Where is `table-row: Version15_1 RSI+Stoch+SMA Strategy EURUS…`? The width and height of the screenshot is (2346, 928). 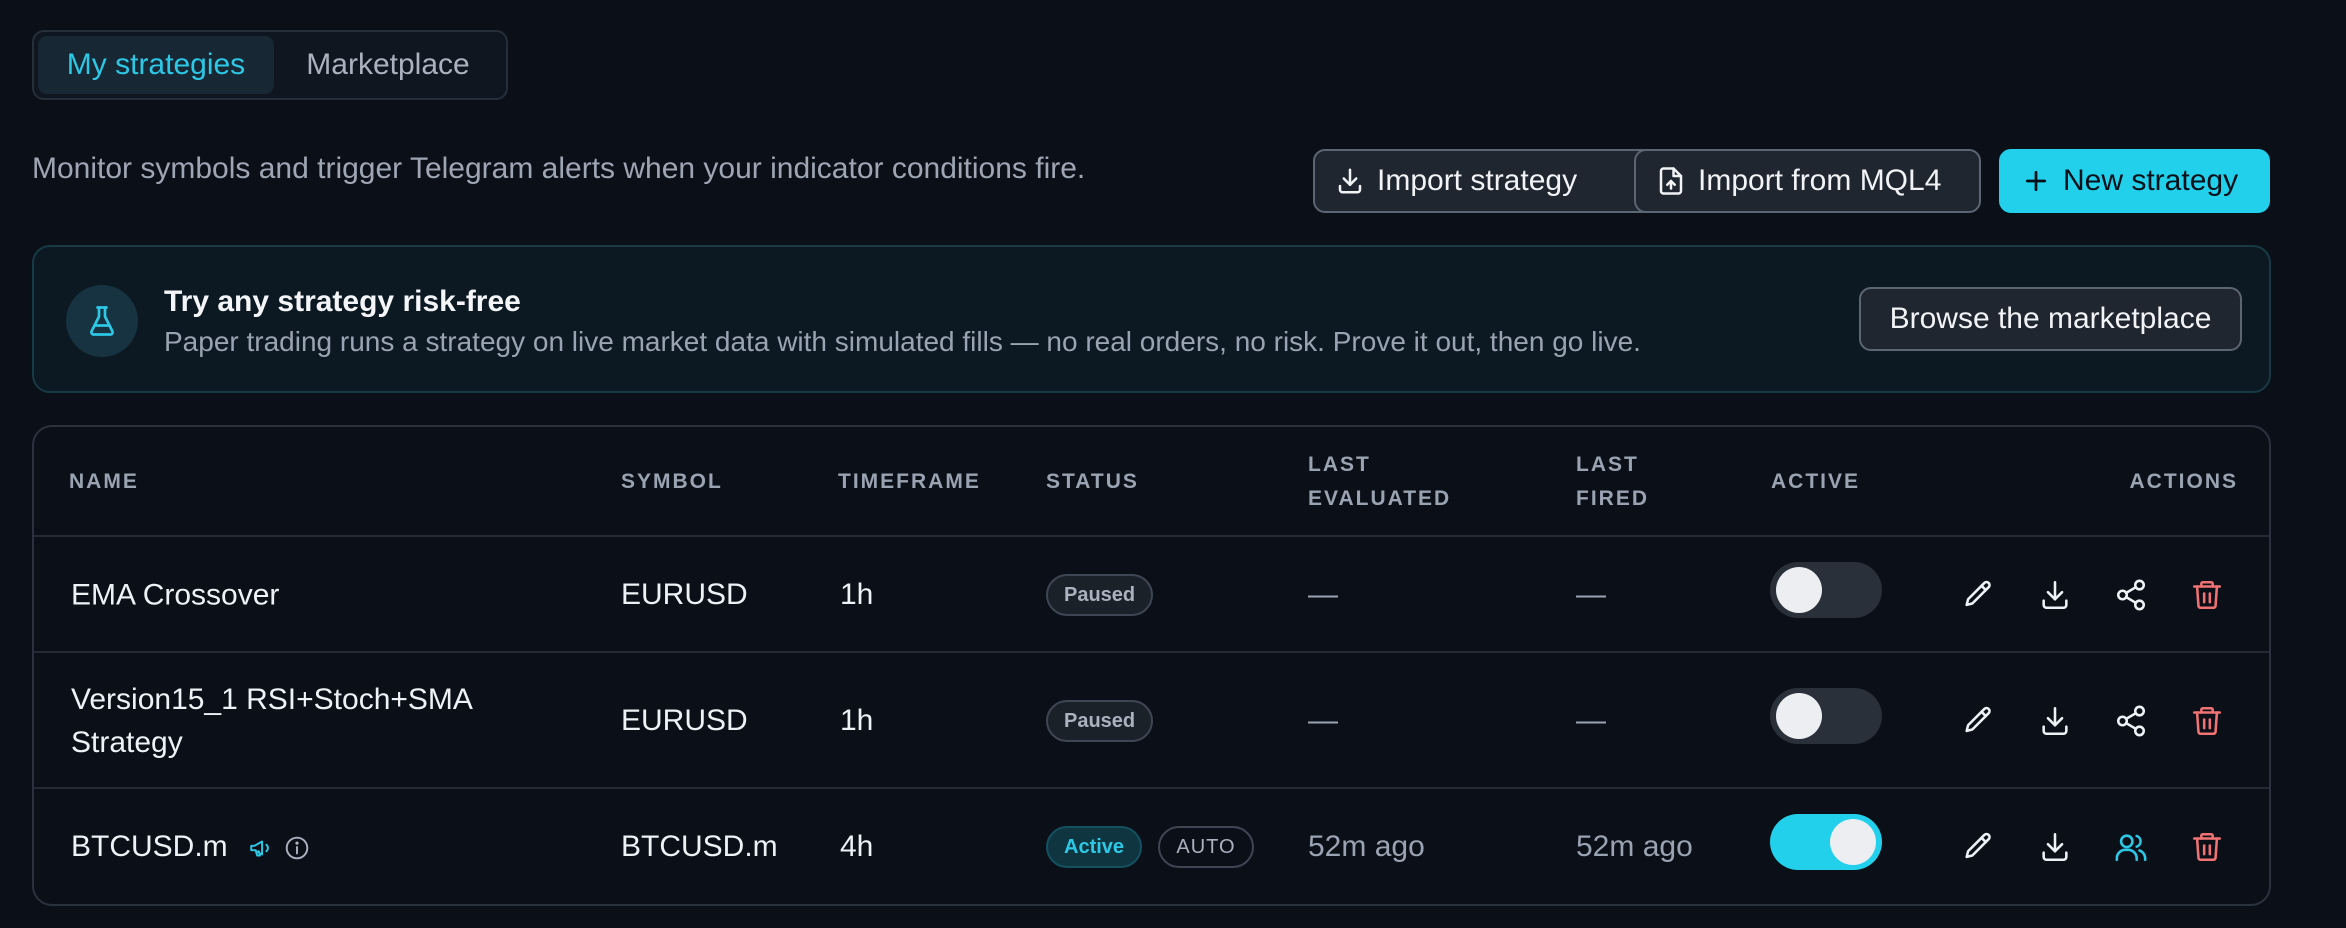
table-row: Version15_1 RSI+Stoch+SMA Strategy EURUS… is located at coordinates (1151, 721).